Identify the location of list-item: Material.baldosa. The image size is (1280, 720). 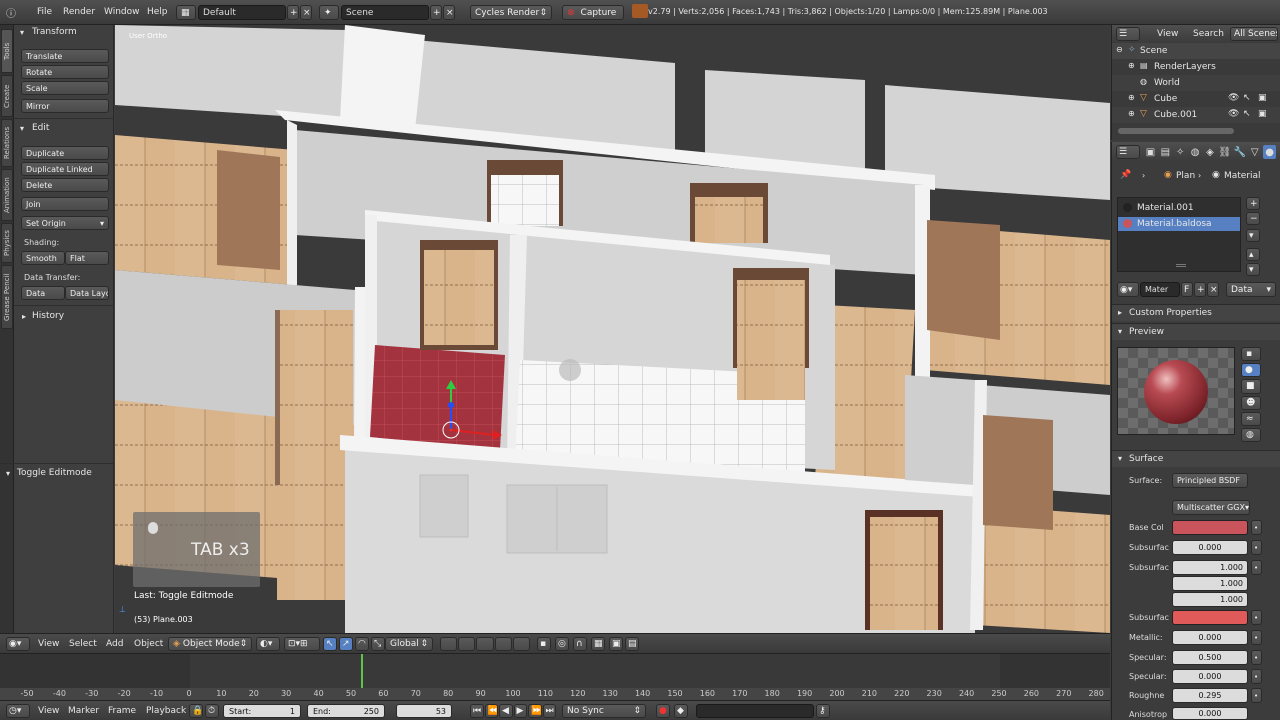
(1179, 224).